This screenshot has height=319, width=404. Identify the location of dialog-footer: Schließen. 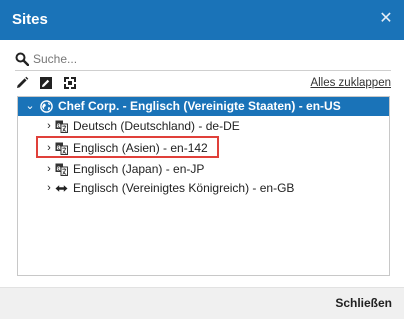
(202, 303).